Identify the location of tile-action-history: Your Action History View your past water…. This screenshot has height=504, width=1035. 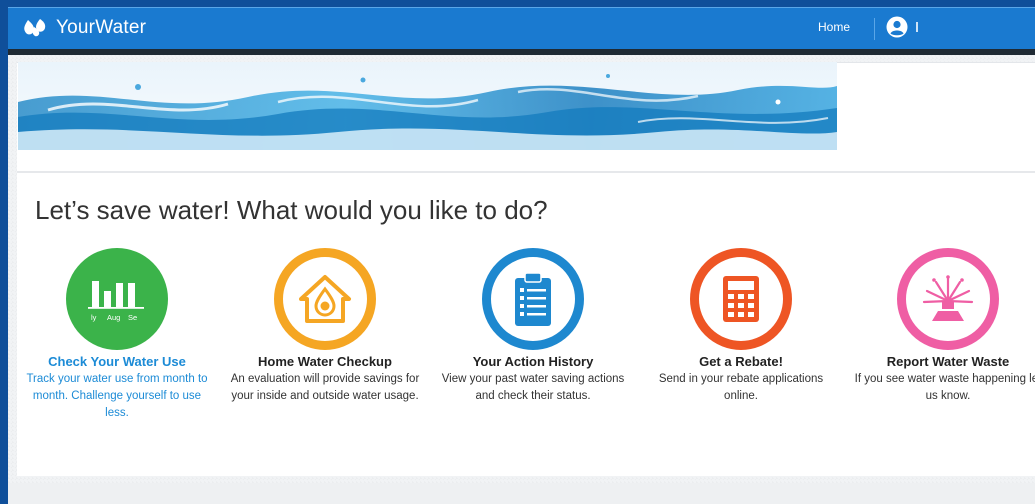
(533, 326).